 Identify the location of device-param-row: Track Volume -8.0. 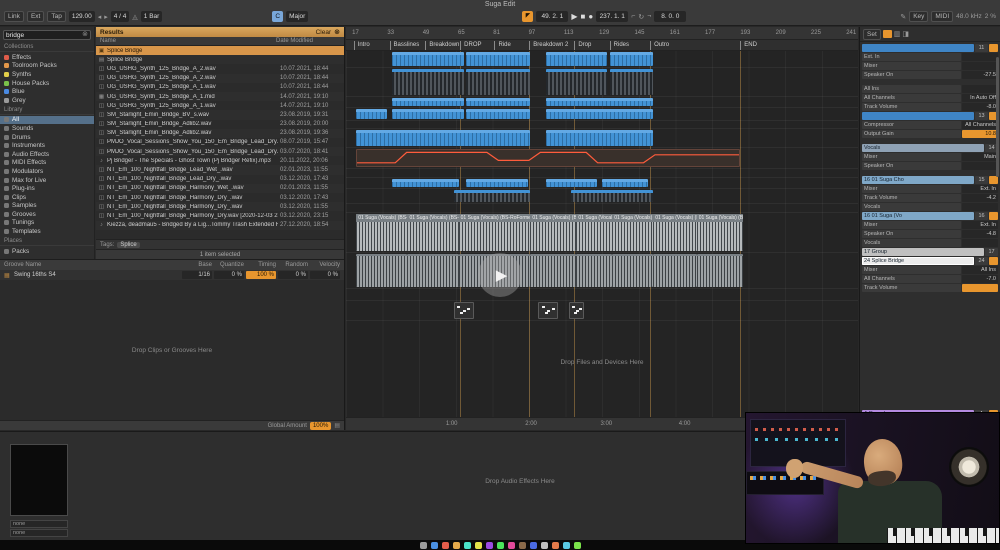
(930, 107).